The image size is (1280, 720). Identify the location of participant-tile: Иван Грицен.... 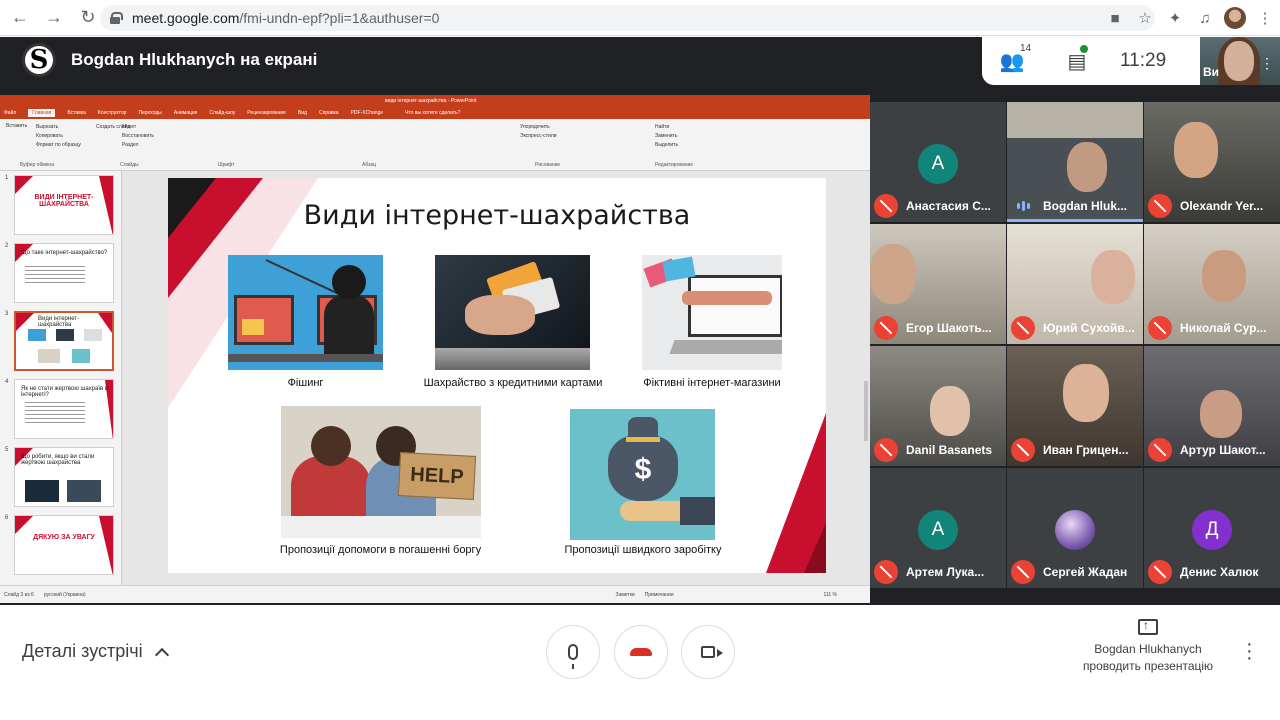
(1075, 406).